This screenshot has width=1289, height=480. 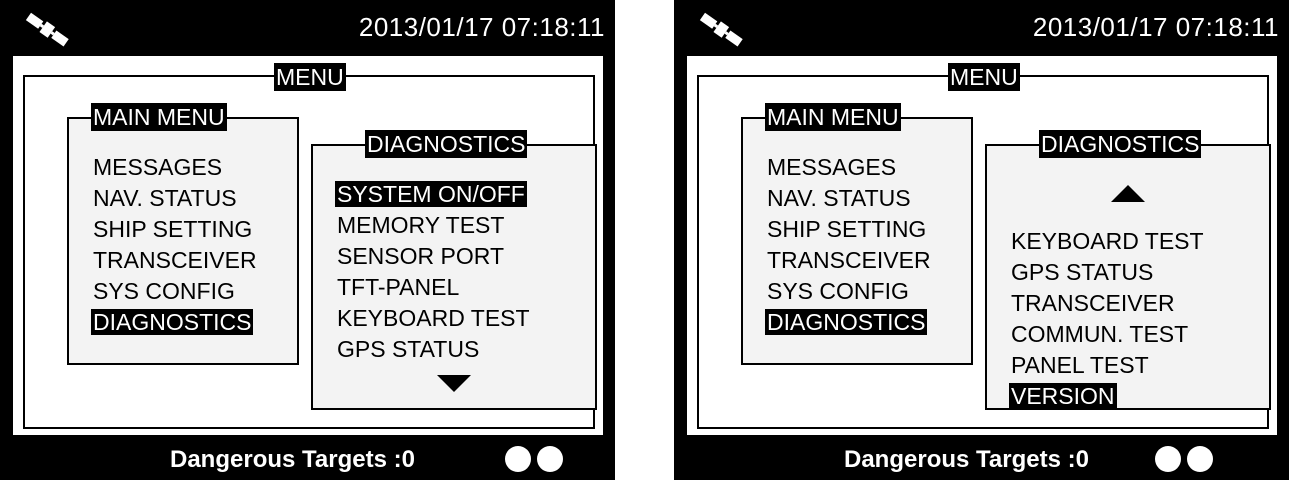 What do you see at coordinates (433, 256) in the screenshot?
I see `diagnostics-item-sensor-port: SENSOR PORT` at bounding box center [433, 256].